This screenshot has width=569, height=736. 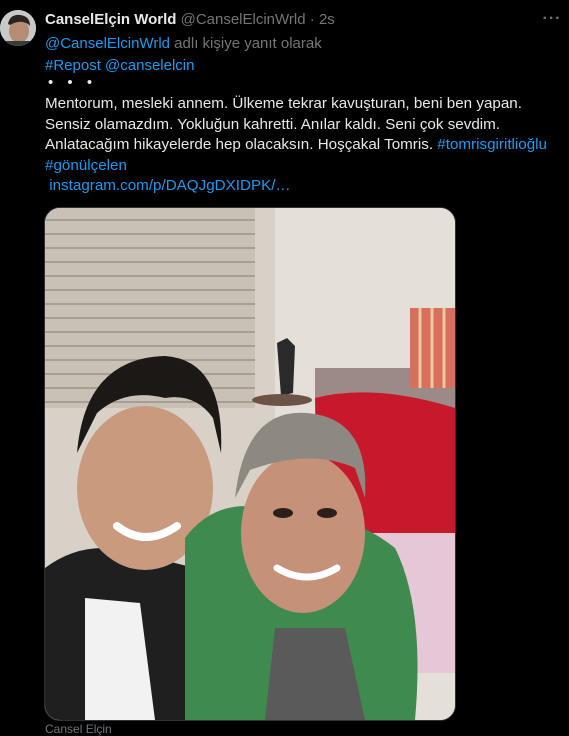 What do you see at coordinates (305, 166) in the screenshot?
I see `tweet-text-line: #gönülçelen` at bounding box center [305, 166].